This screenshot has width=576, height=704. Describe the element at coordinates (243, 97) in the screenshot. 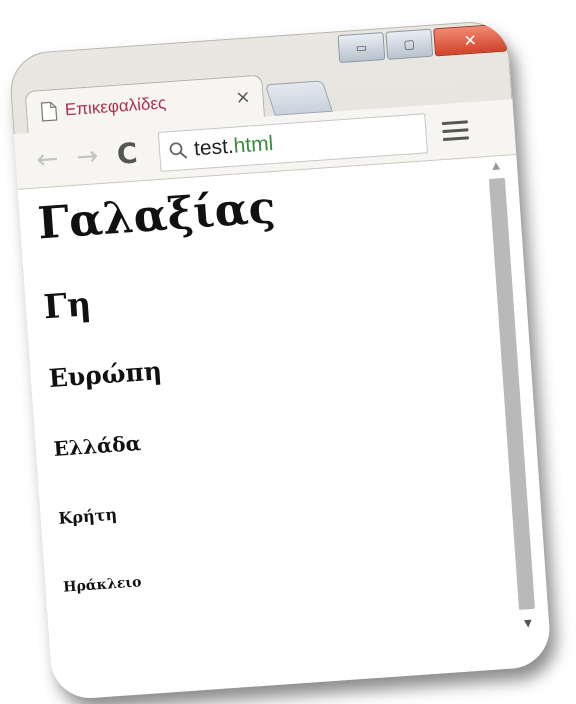

I see `tab-close-icon: ×` at that location.